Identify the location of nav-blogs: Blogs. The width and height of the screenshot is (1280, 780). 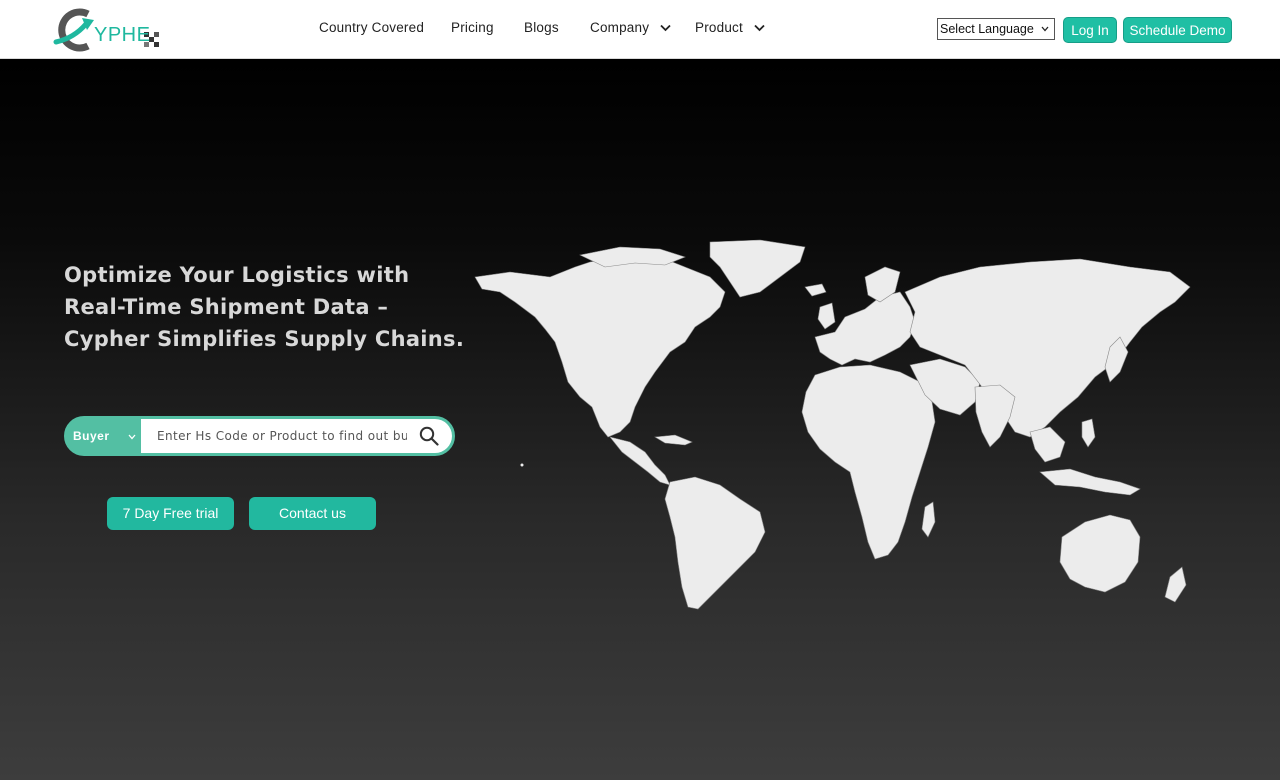
(541, 27).